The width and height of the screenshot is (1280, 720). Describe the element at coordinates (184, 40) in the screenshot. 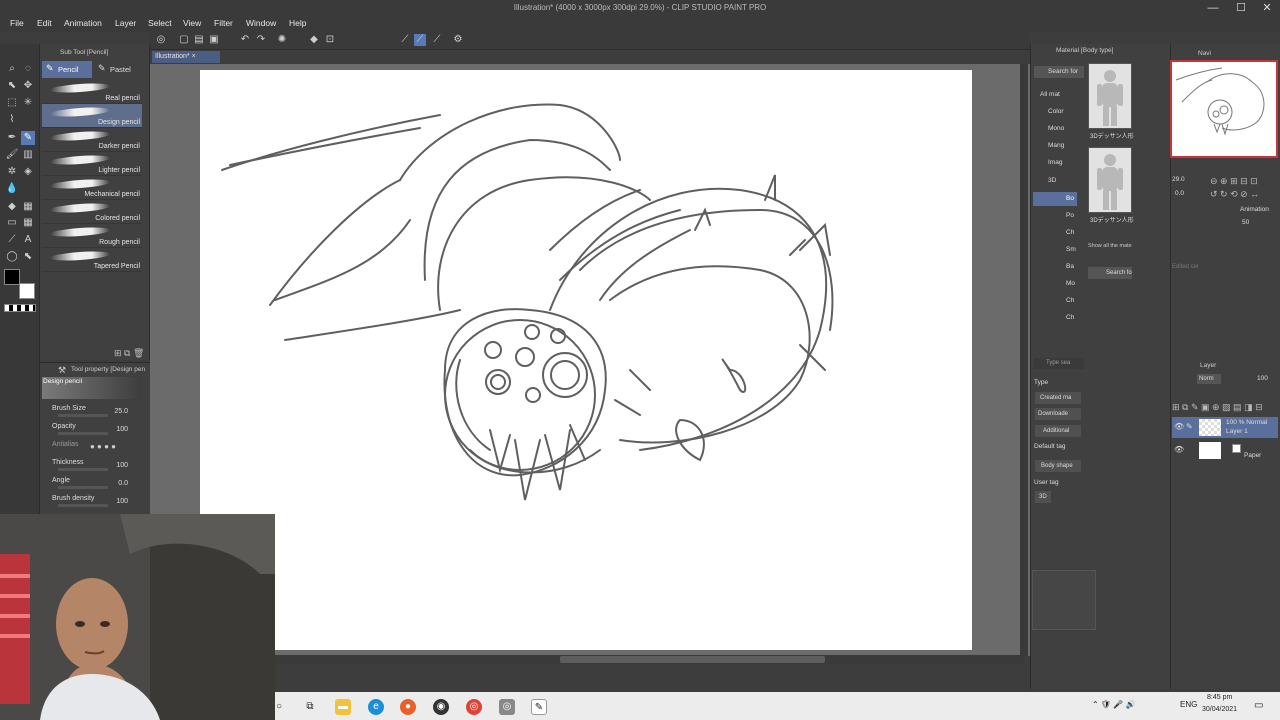

I see `new-file-icon: ▢` at that location.